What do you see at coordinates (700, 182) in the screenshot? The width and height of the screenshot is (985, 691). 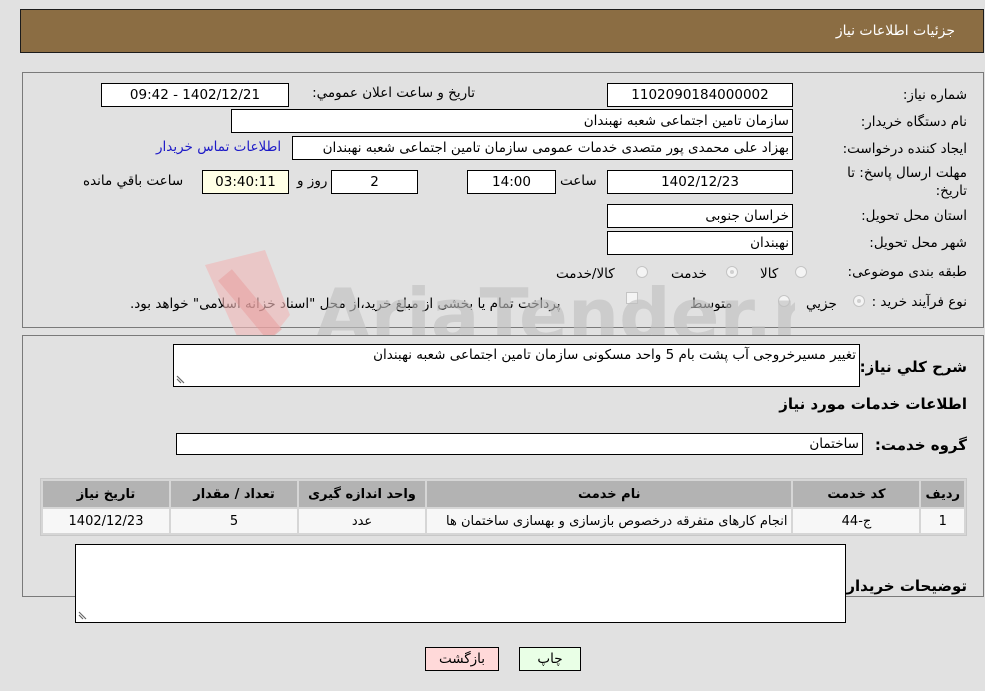 I see `deadline-date-field: 1402/12/23` at bounding box center [700, 182].